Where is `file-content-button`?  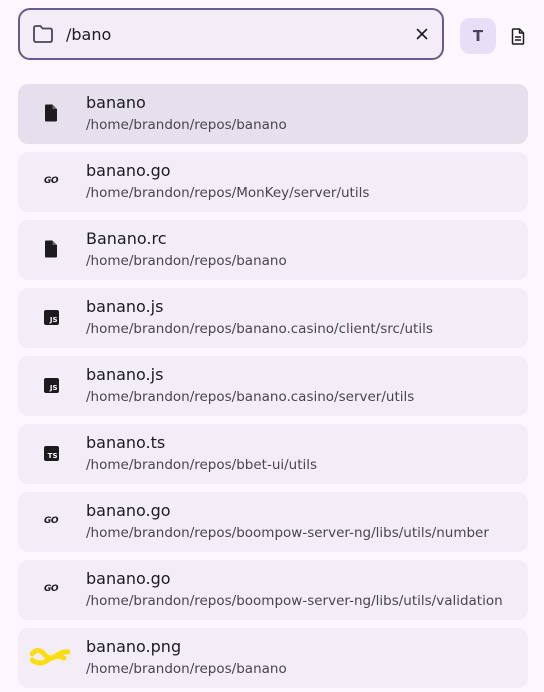
file-content-button is located at coordinates (518, 36).